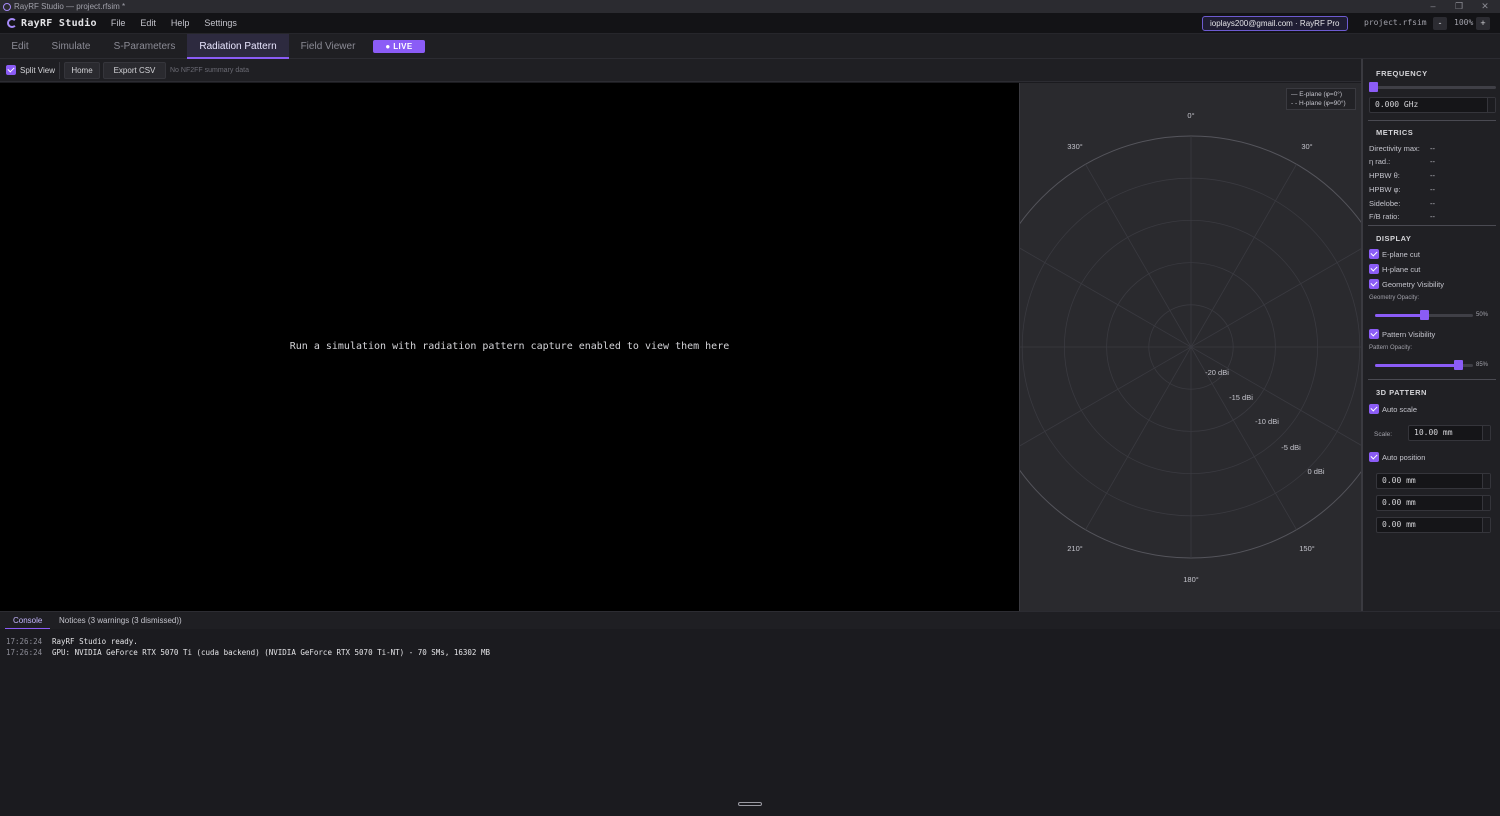  What do you see at coordinates (1075, 548) in the screenshot?
I see `angle-label-210: 210°` at bounding box center [1075, 548].